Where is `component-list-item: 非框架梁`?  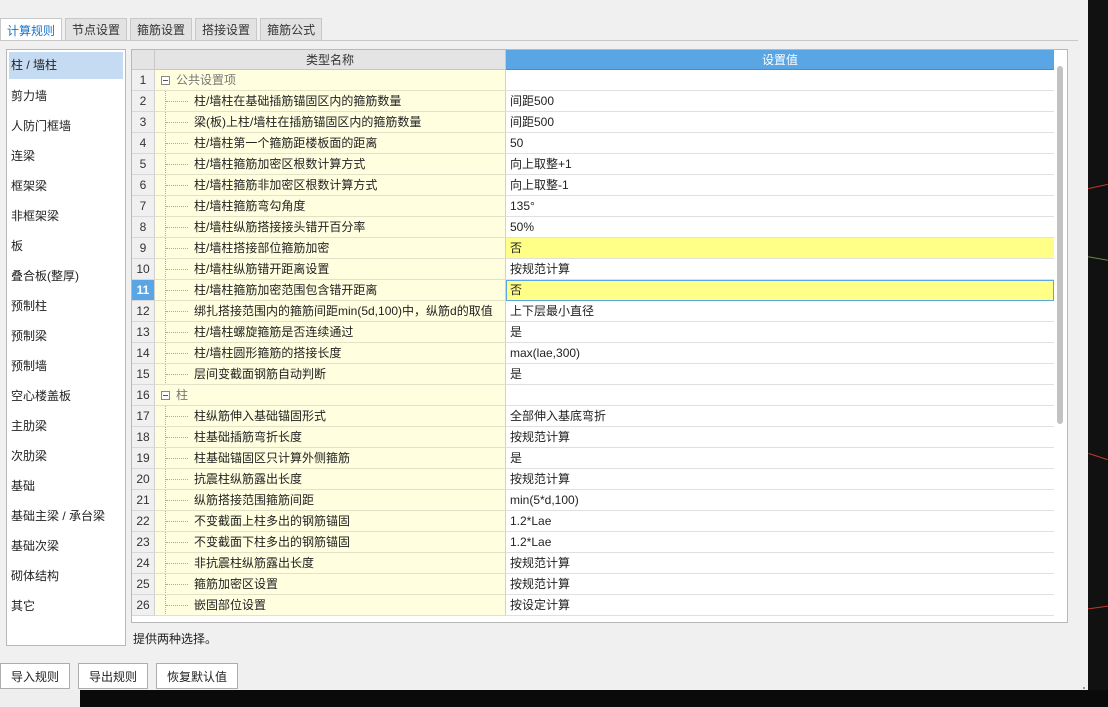 component-list-item: 非框架梁 is located at coordinates (66, 216).